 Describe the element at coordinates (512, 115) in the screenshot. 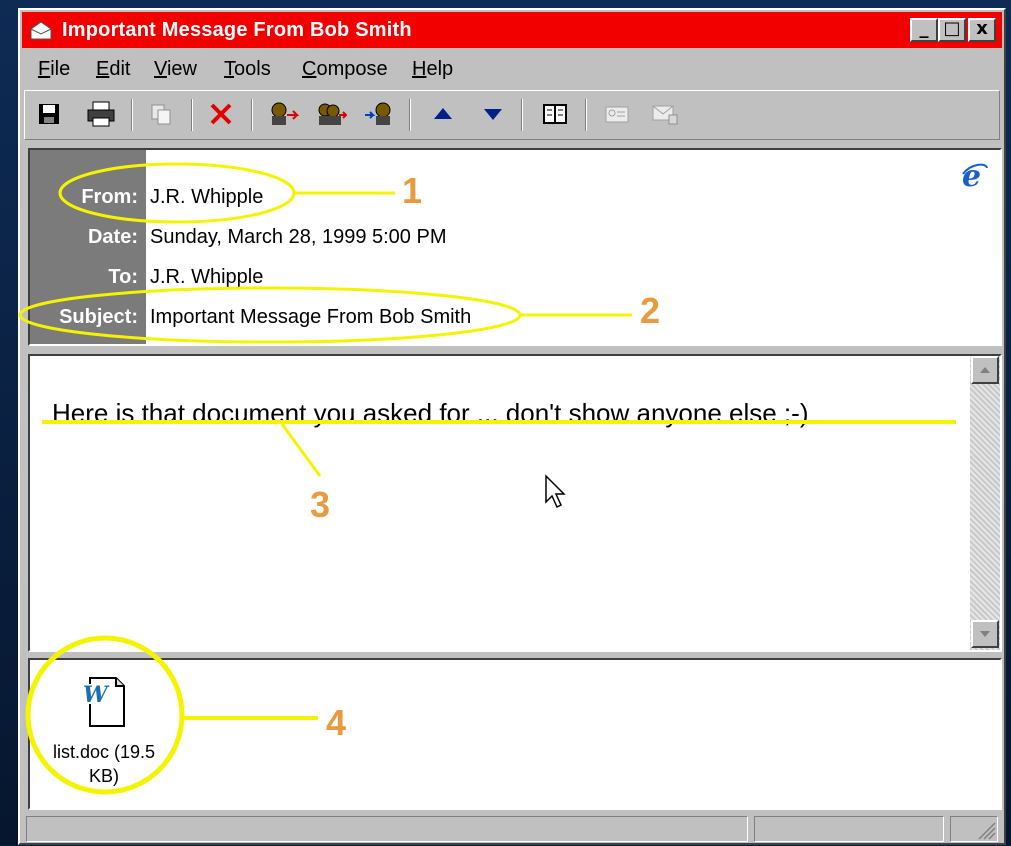

I see `toolbar` at that location.